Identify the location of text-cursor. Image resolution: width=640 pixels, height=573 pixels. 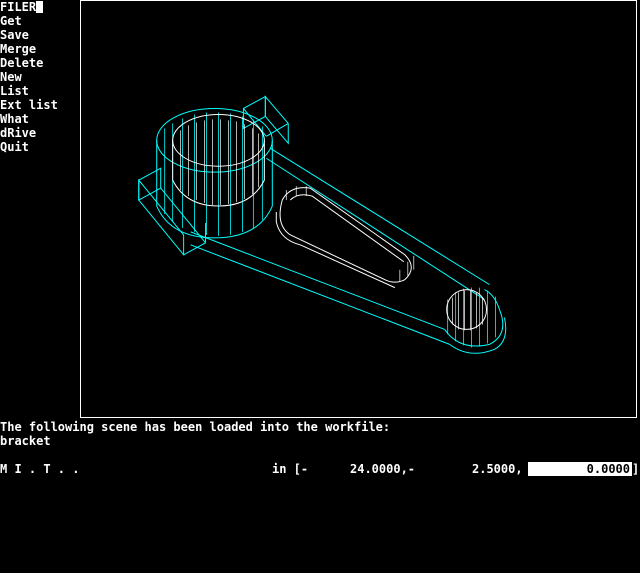
(40, 7).